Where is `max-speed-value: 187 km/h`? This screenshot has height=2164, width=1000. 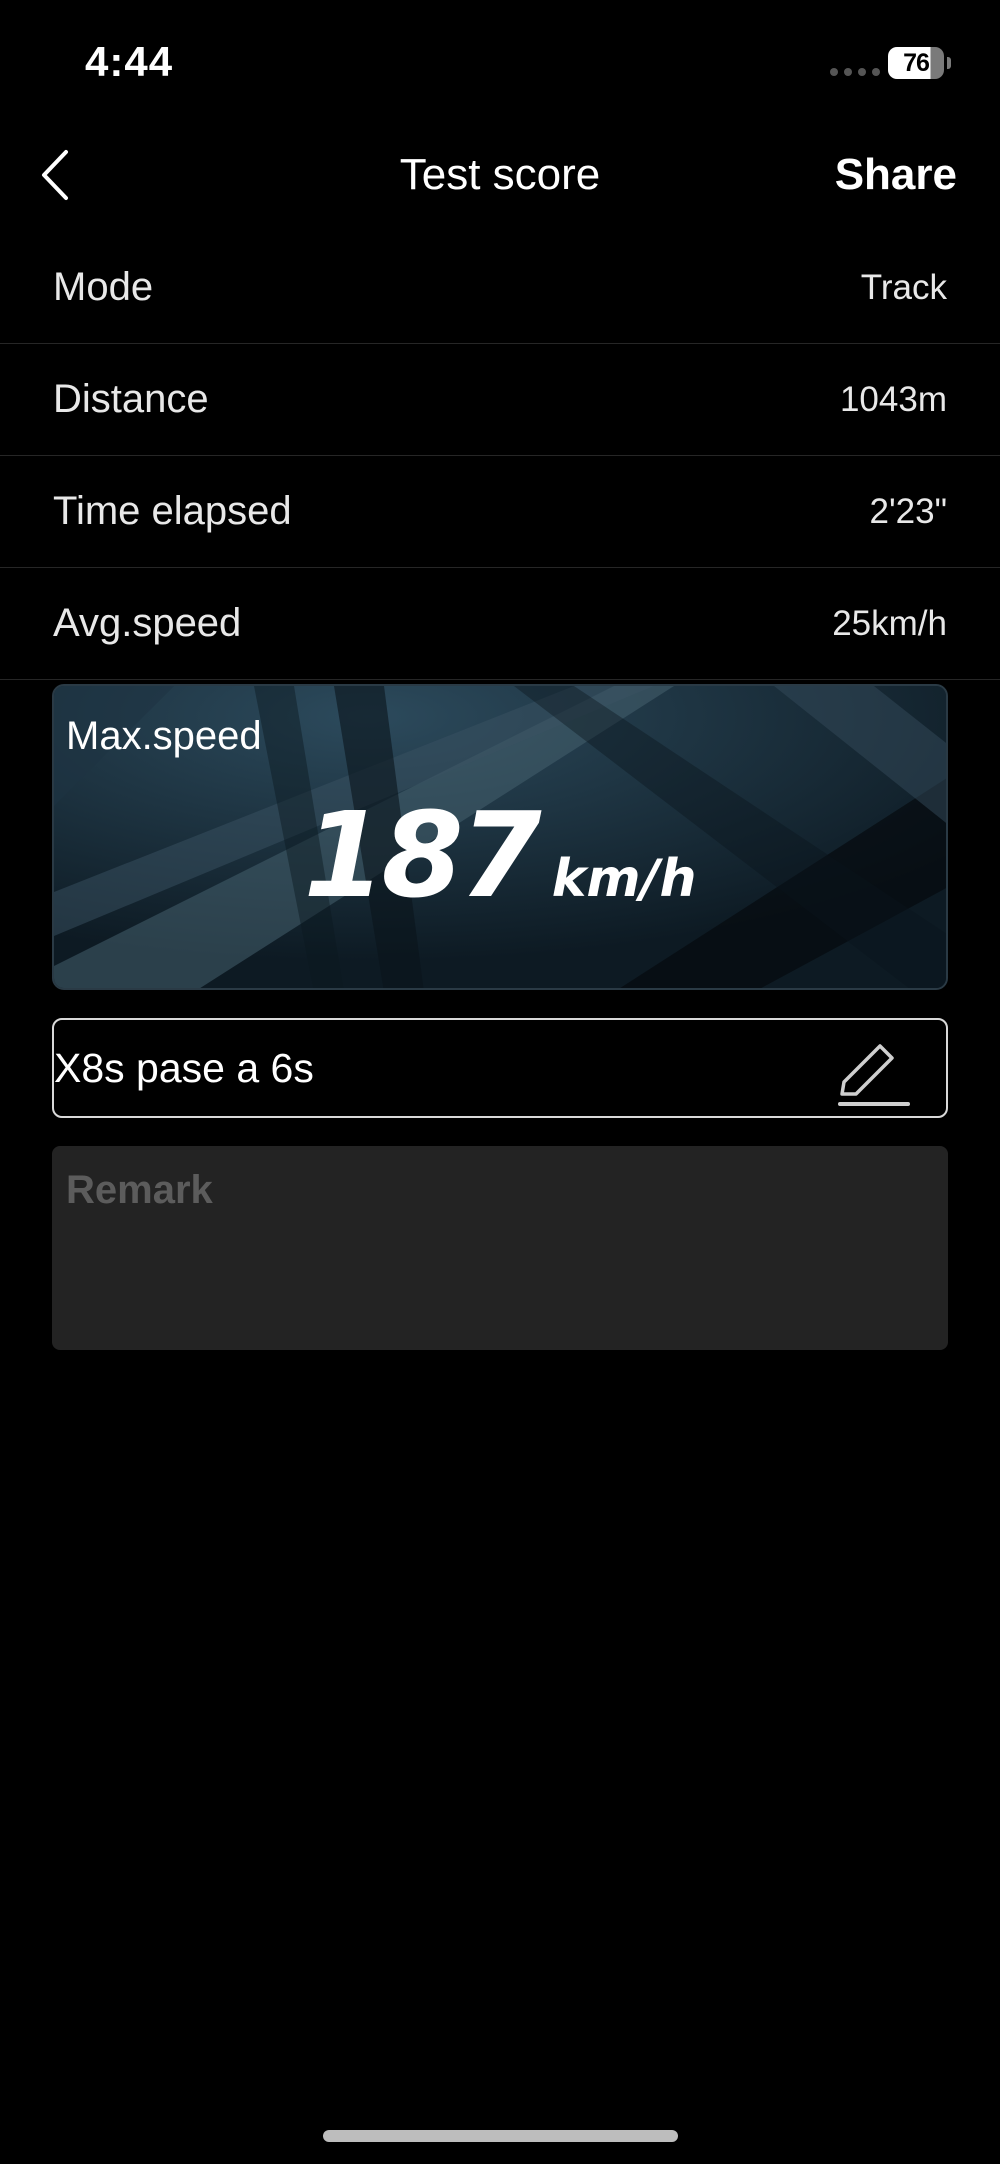
max-speed-value: 187 km/h is located at coordinates (500, 855).